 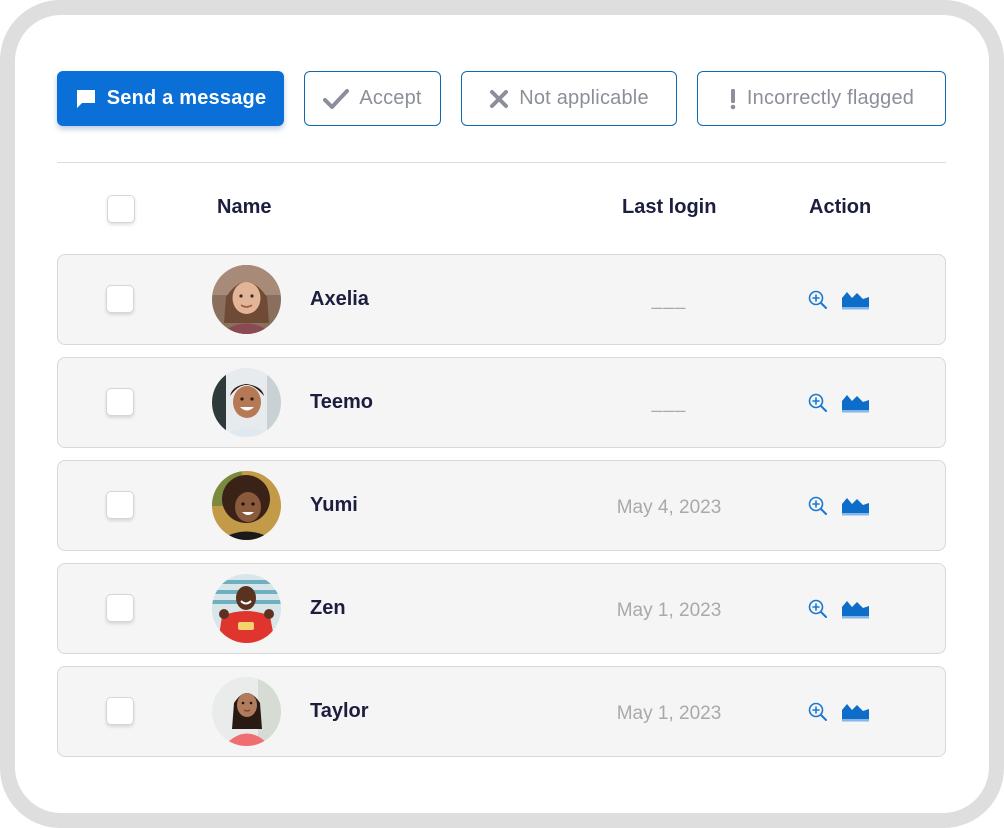 What do you see at coordinates (501, 299) in the screenshot?
I see `table-row: Axelia ___` at bounding box center [501, 299].